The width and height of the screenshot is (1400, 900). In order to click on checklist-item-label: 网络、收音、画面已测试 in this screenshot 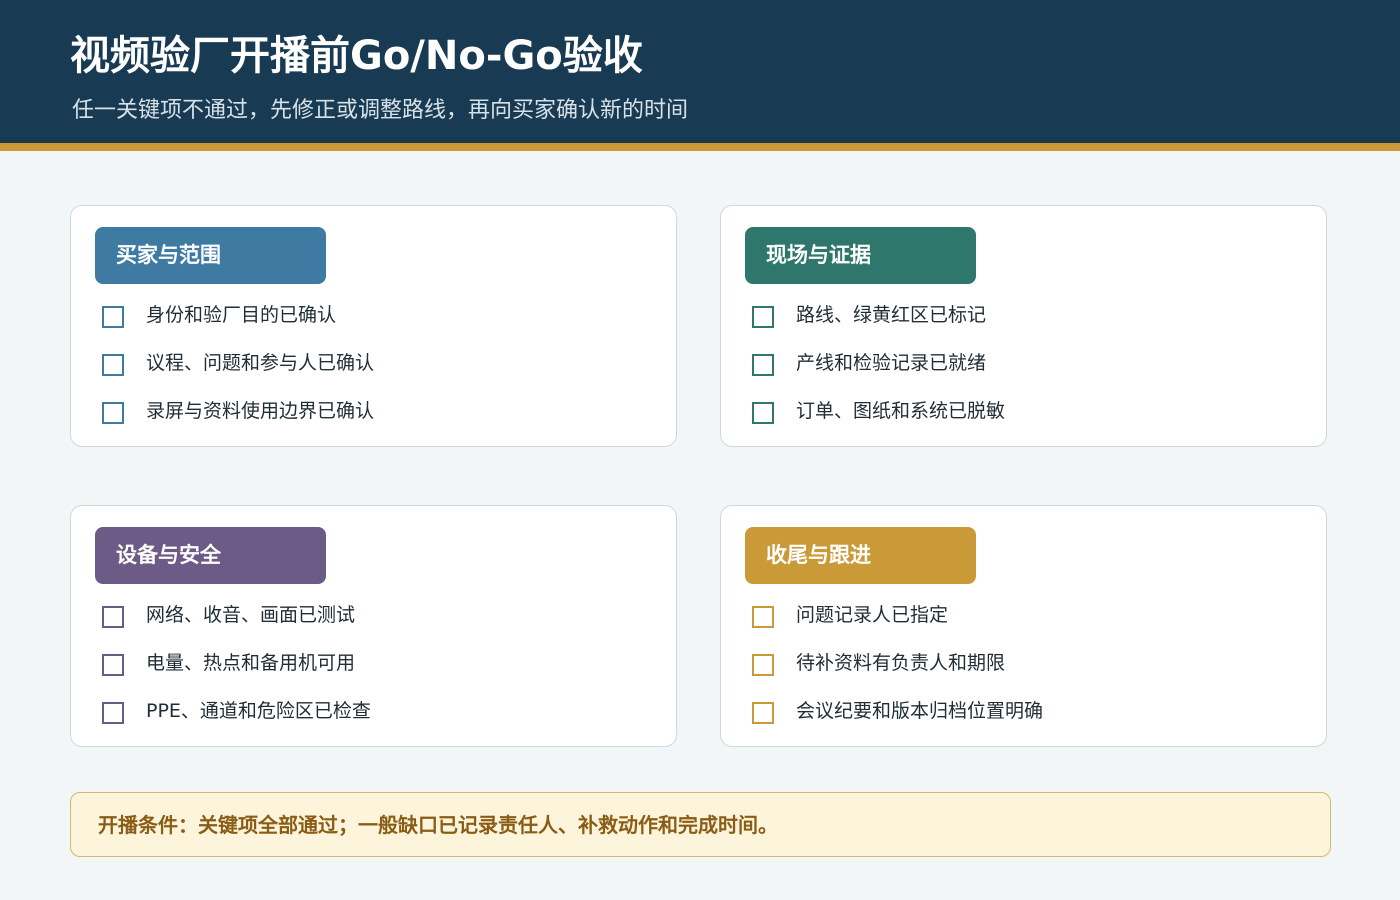, I will do `click(251, 615)`.